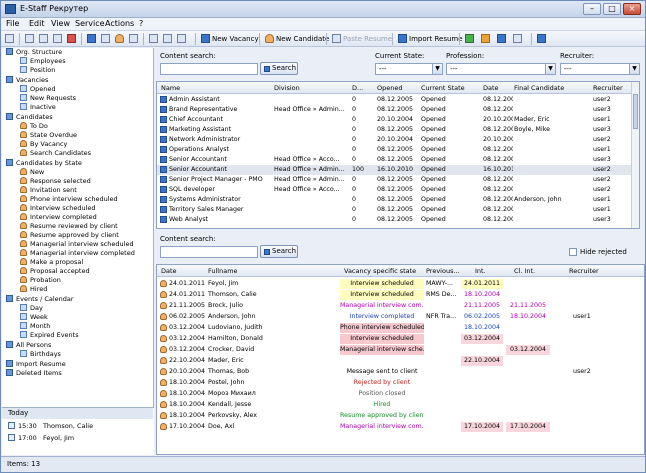 Image resolution: width=646 pixels, height=473 pixels. I want to click on tree-item: New, so click(32, 172).